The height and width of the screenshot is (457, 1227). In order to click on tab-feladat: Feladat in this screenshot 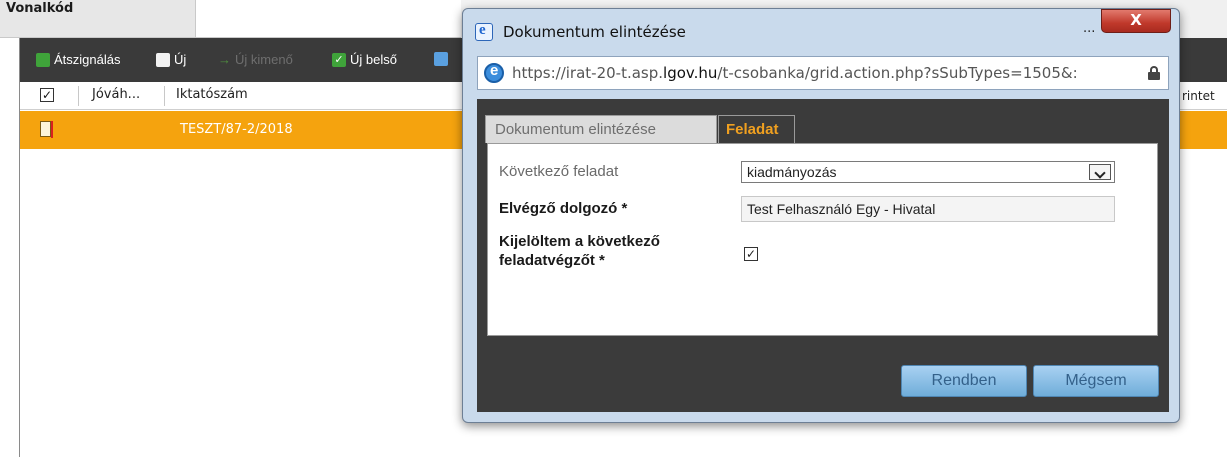, I will do `click(756, 129)`.